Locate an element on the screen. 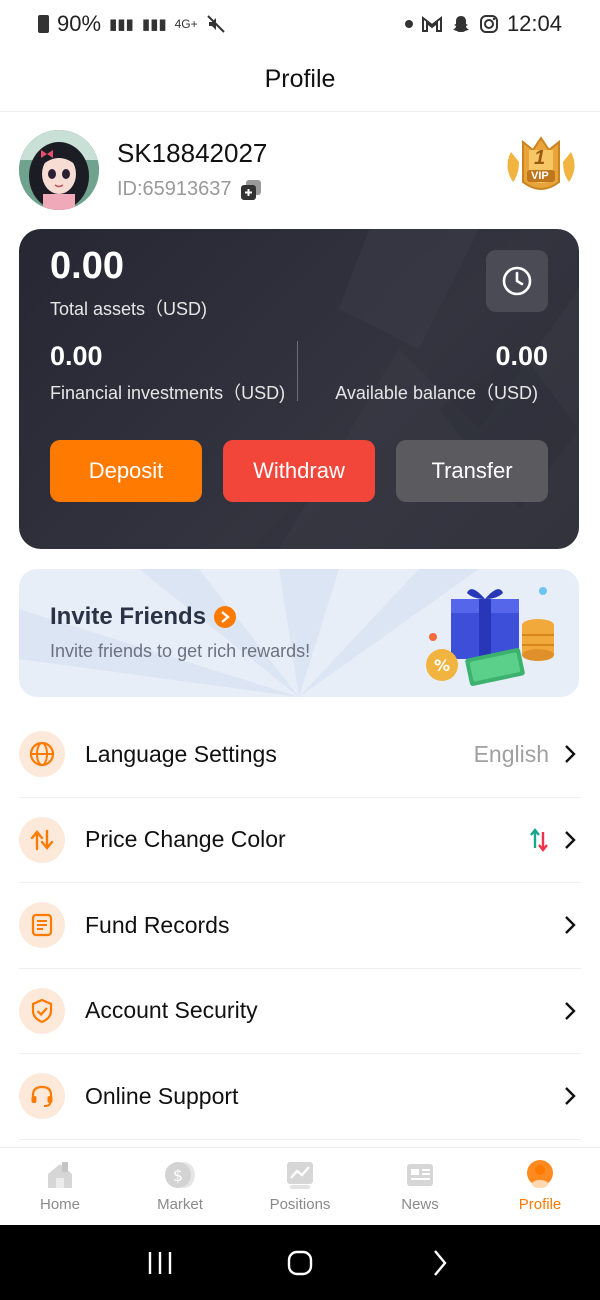 The width and height of the screenshot is (600, 1300). nav-item-positions: Positions is located at coordinates (300, 1186).